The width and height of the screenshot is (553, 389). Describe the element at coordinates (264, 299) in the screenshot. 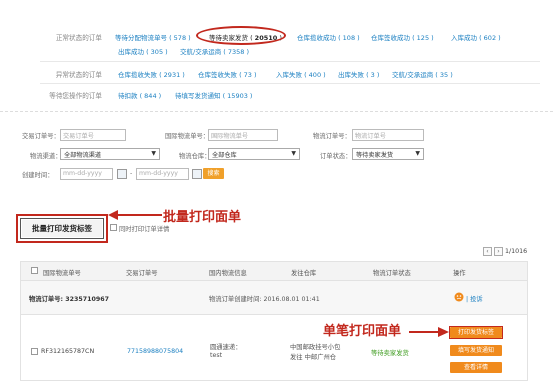

I see `order-created-time: 物流订单创建时间: 2016.08.01 01:41` at that location.